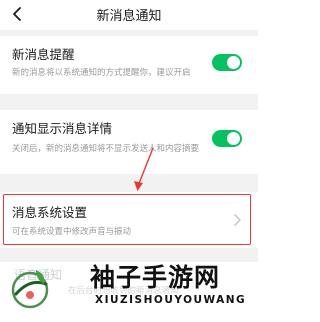 This screenshot has width=320, height=322. I want to click on highlight-annotation-box, so click(127, 219).